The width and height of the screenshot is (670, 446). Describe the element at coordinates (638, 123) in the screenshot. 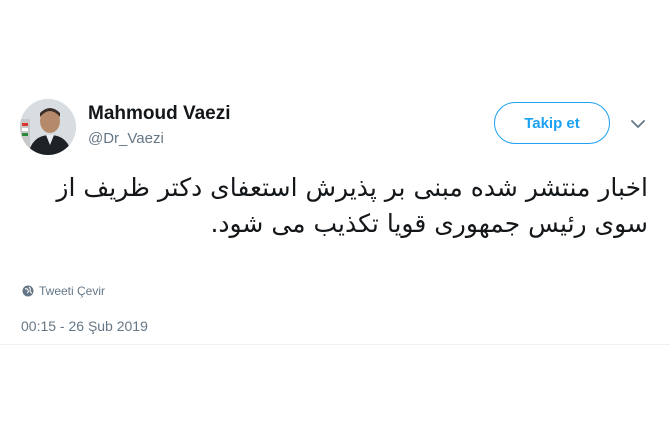

I see `chevron-down-icon` at that location.